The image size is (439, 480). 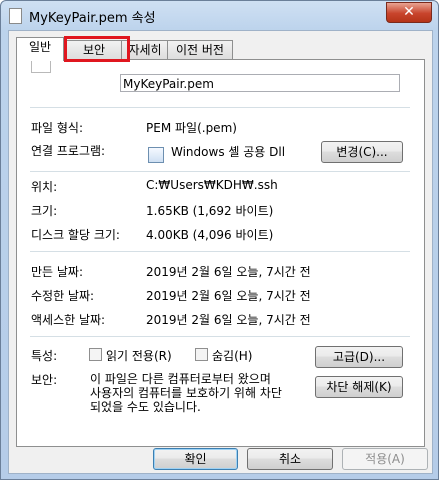 I want to click on unblock-button: 차단 해제(K), so click(x=359, y=387).